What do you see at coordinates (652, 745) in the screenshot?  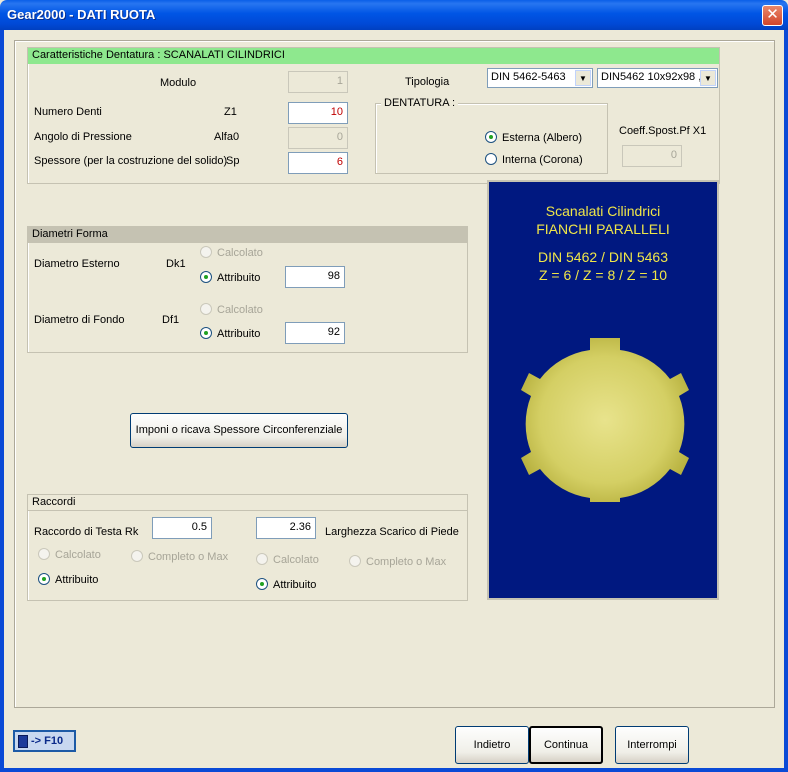 I see `interrompi-button: Interrompi` at bounding box center [652, 745].